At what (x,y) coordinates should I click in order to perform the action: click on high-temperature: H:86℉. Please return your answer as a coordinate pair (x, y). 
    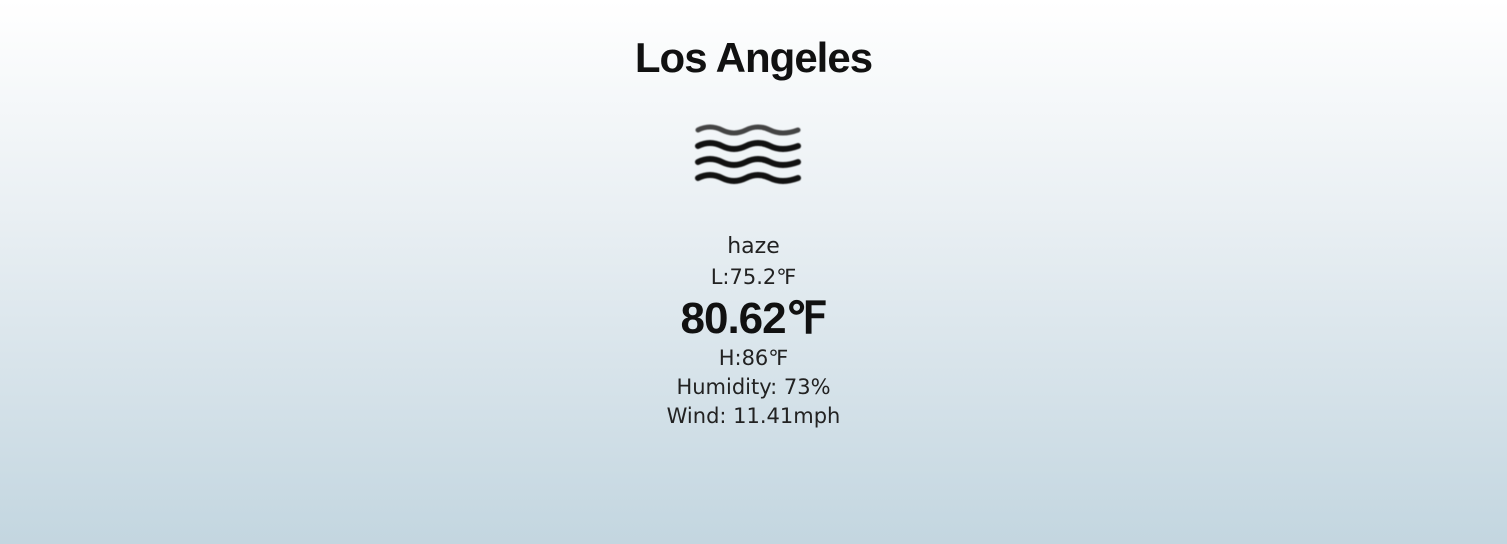
    Looking at the image, I should click on (753, 358).